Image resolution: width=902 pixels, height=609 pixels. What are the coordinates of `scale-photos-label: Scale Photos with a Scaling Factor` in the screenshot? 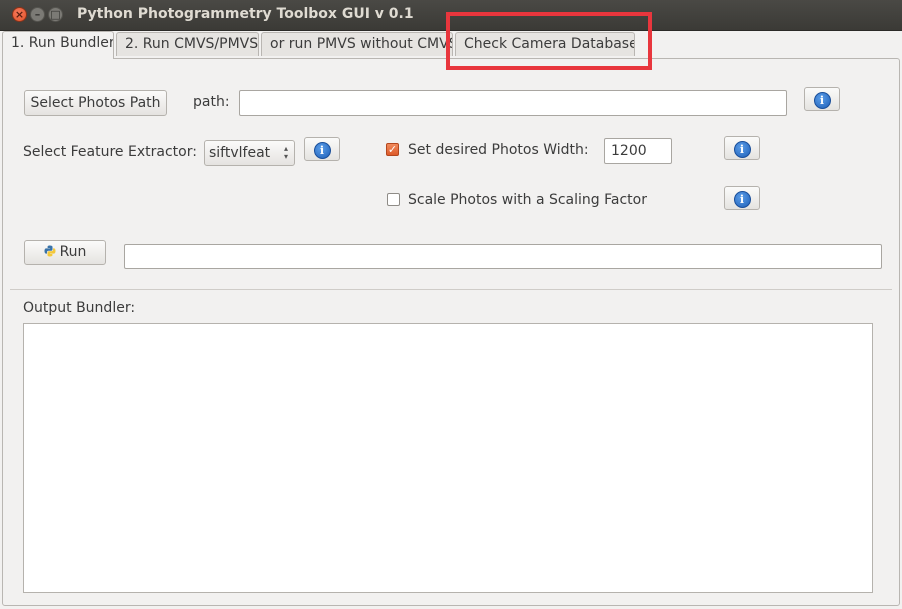 It's located at (527, 200).